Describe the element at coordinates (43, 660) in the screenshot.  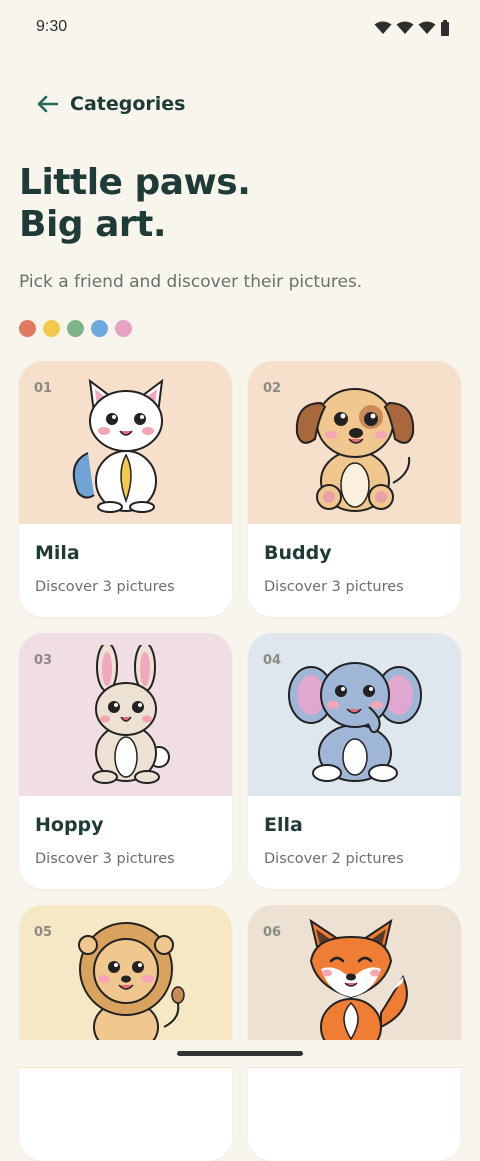
I see `card-number: 03` at that location.